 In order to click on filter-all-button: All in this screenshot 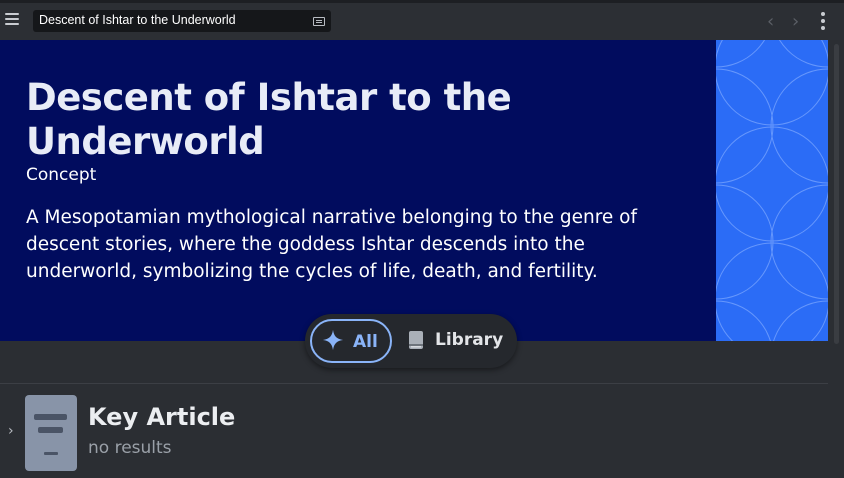, I will do `click(351, 341)`.